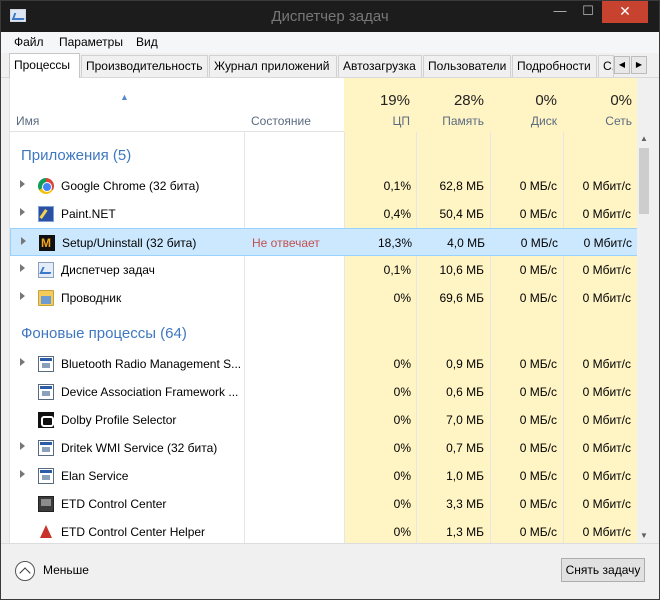  I want to click on tab-details: Подробности, so click(554, 66).